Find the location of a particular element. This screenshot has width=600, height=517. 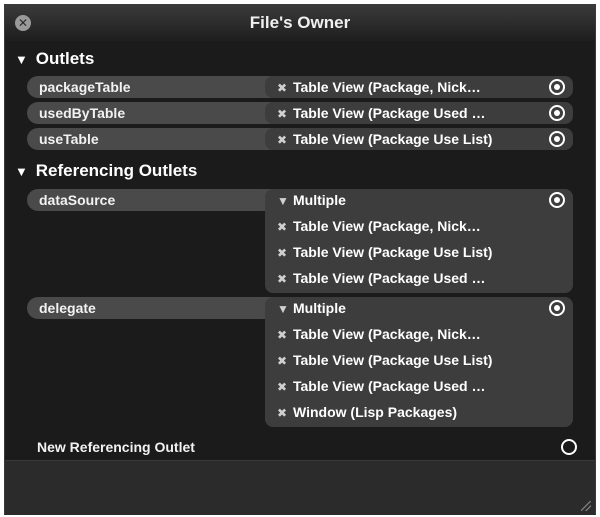

window-title: File's Owner is located at coordinates (300, 22).